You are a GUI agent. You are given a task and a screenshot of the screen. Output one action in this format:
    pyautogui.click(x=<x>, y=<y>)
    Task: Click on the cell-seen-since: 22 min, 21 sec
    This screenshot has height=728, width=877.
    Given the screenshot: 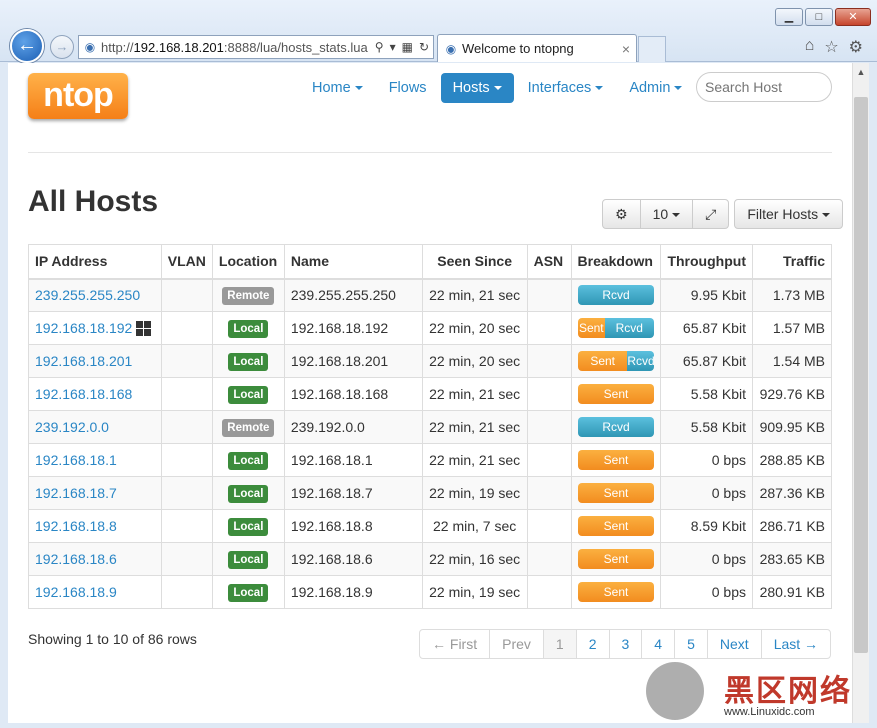 What is the action you would take?
    pyautogui.click(x=474, y=427)
    